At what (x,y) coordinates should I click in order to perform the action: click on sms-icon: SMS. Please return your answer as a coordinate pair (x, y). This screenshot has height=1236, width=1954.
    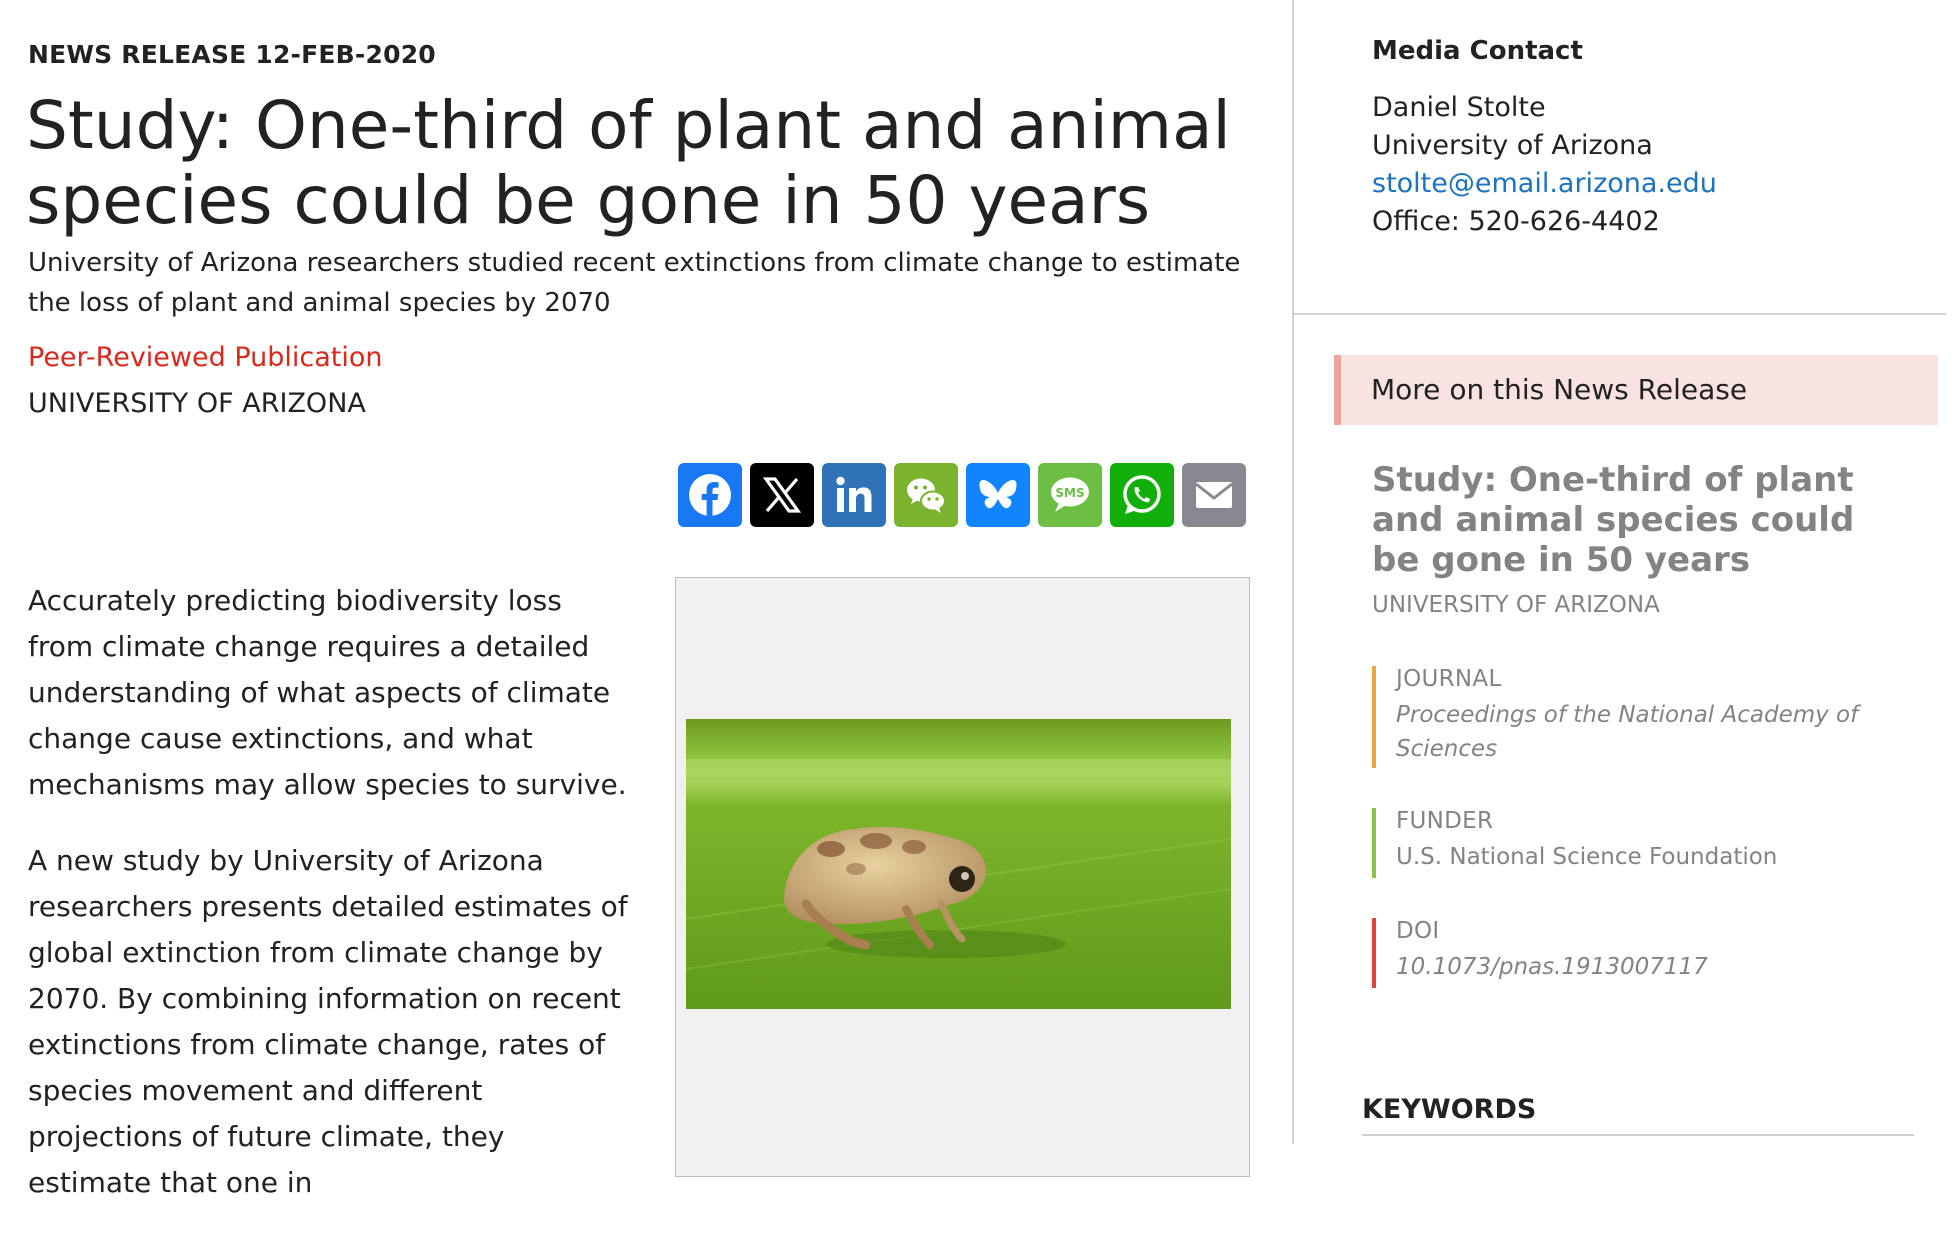
    Looking at the image, I should click on (1070, 494).